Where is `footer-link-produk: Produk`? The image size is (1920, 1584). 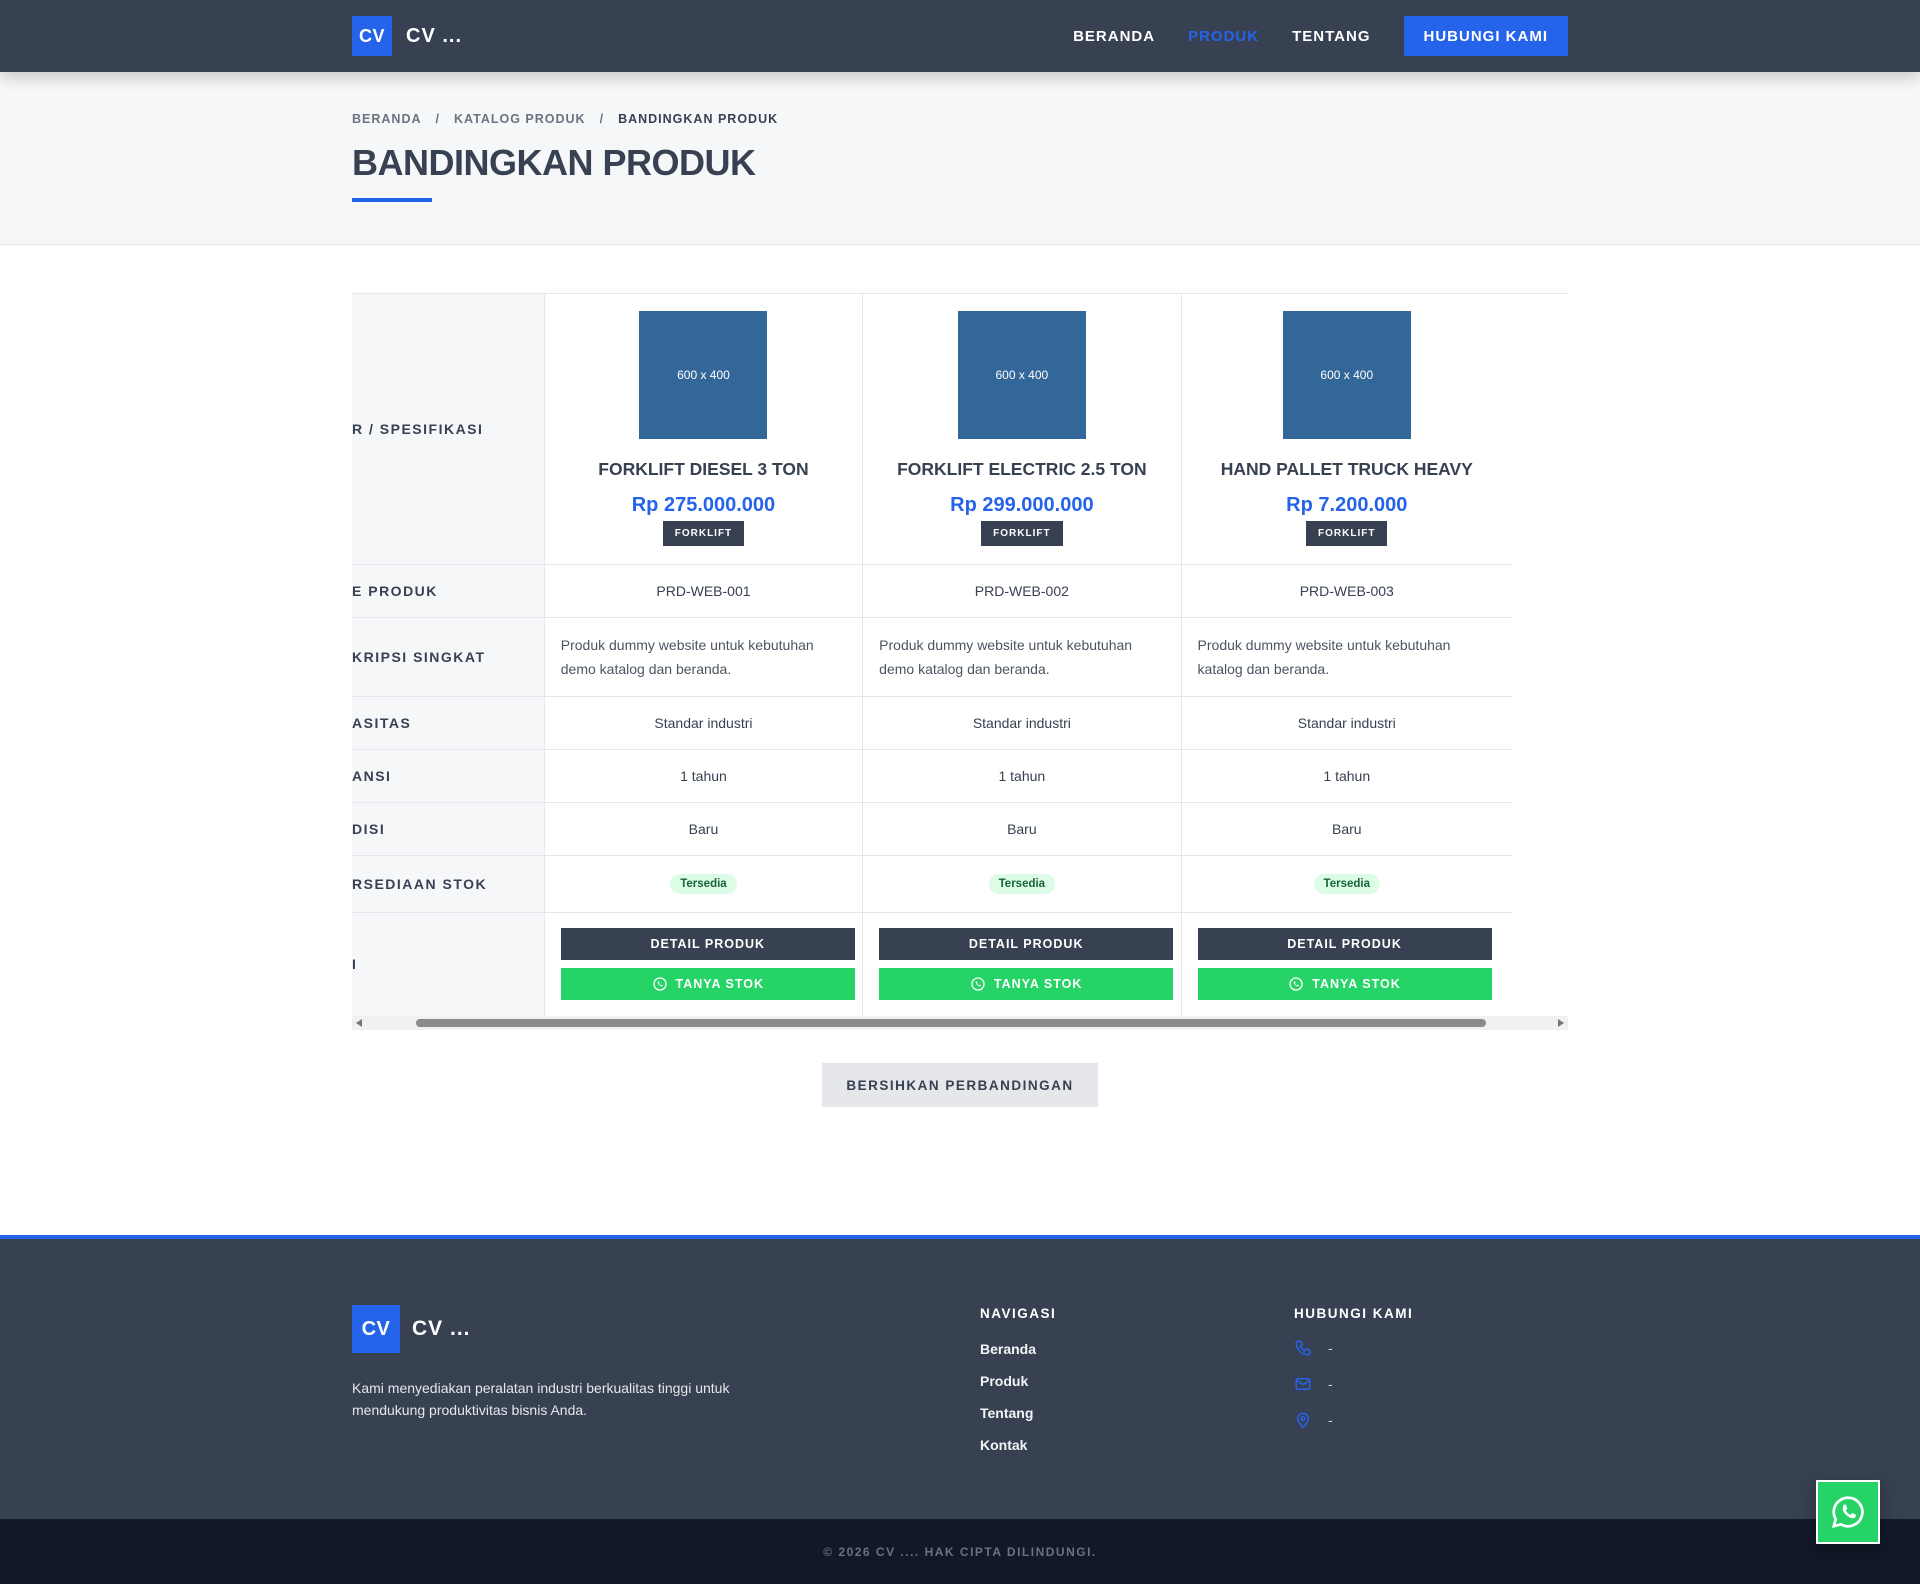
footer-link-produk: Produk is located at coordinates (1004, 1381).